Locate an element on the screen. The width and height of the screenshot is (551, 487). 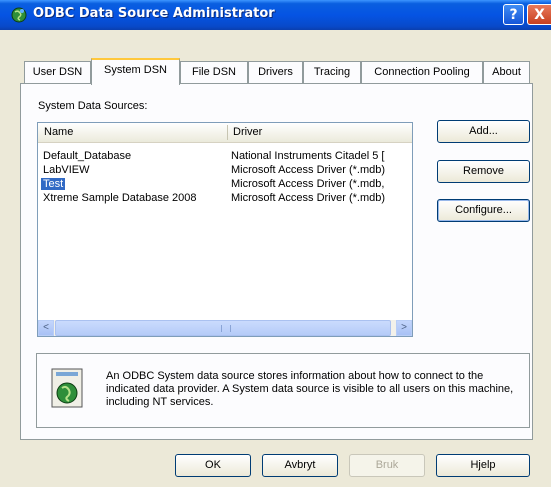
tab-system-dsn: System DSN is located at coordinates (135, 71).